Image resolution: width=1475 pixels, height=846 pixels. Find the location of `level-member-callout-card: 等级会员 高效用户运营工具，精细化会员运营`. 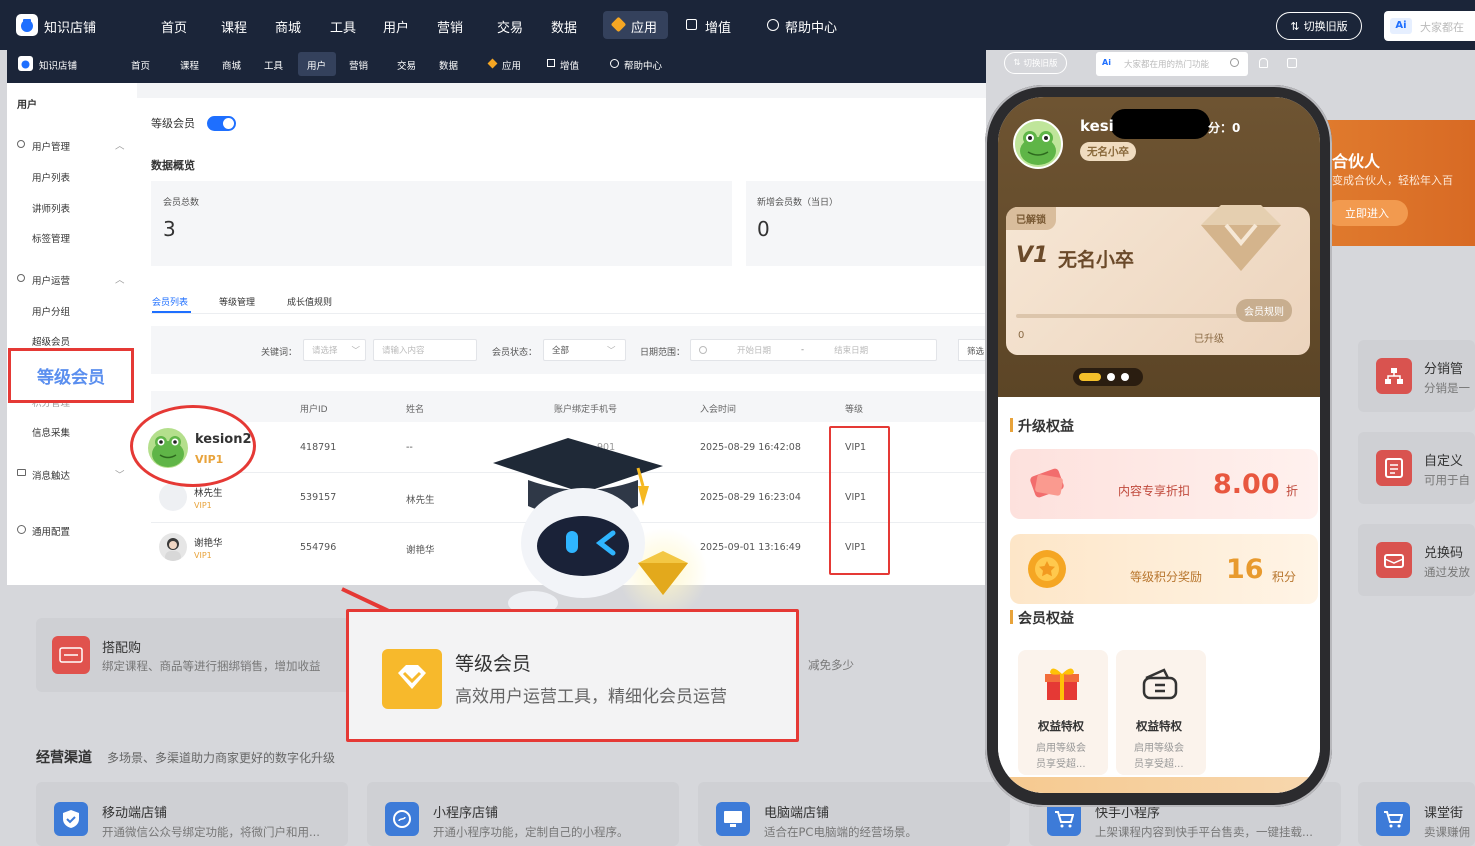

level-member-callout-card: 等级会员 高效用户运营工具，精细化会员运营 is located at coordinates (572, 675).